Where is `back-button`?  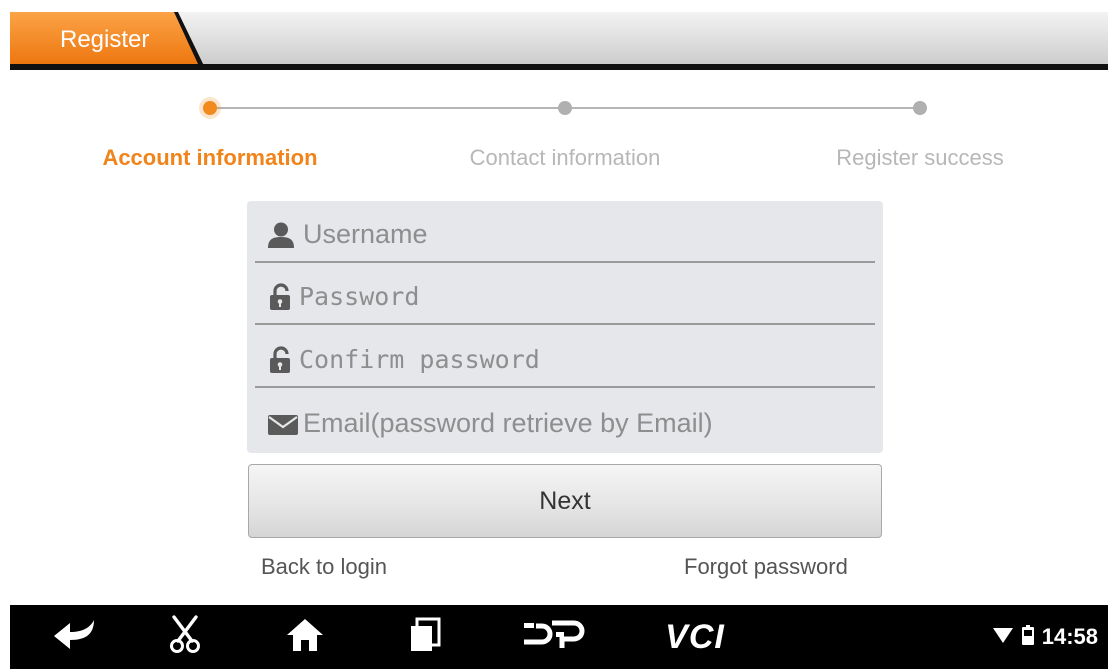
back-button is located at coordinates (75, 637).